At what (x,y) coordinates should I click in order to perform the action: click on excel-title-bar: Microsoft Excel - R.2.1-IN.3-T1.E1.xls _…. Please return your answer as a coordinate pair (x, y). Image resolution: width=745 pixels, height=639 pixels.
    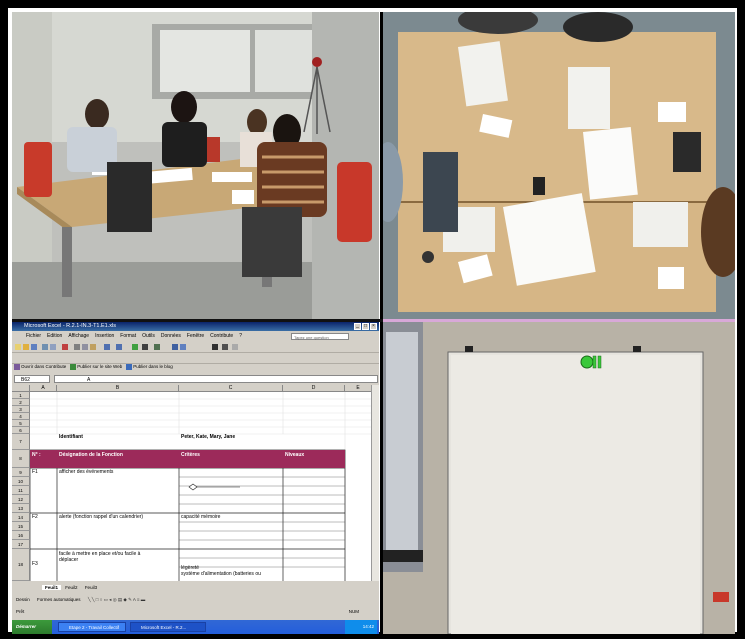
    Looking at the image, I should click on (195, 326).